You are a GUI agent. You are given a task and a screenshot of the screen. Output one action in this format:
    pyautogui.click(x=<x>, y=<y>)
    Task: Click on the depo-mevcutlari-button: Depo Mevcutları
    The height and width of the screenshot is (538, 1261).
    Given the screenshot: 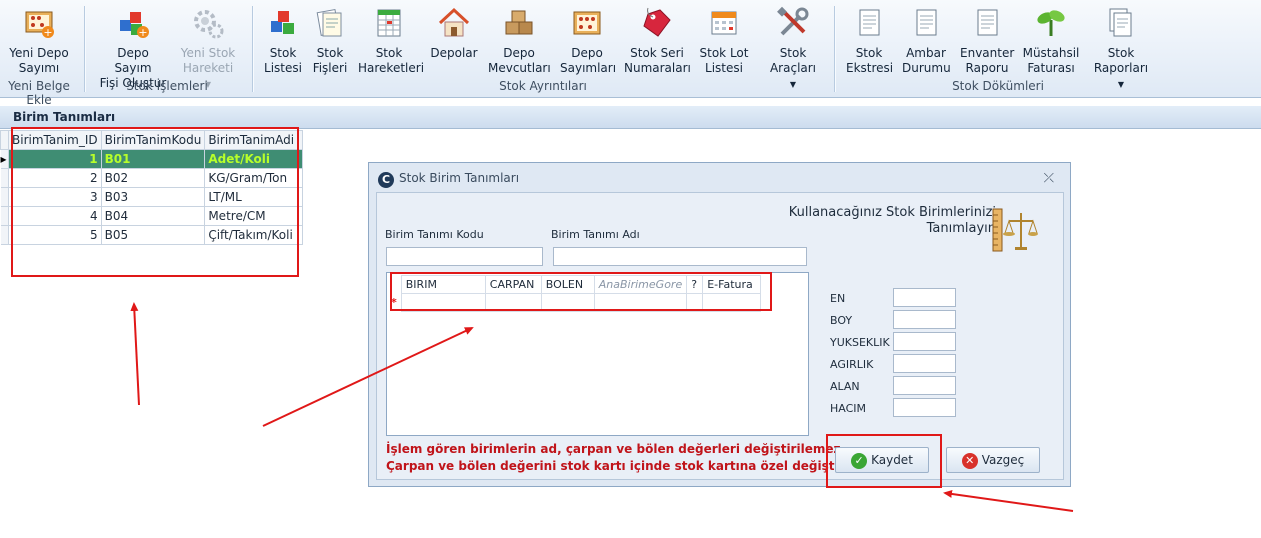 What is the action you would take?
    pyautogui.click(x=519, y=41)
    